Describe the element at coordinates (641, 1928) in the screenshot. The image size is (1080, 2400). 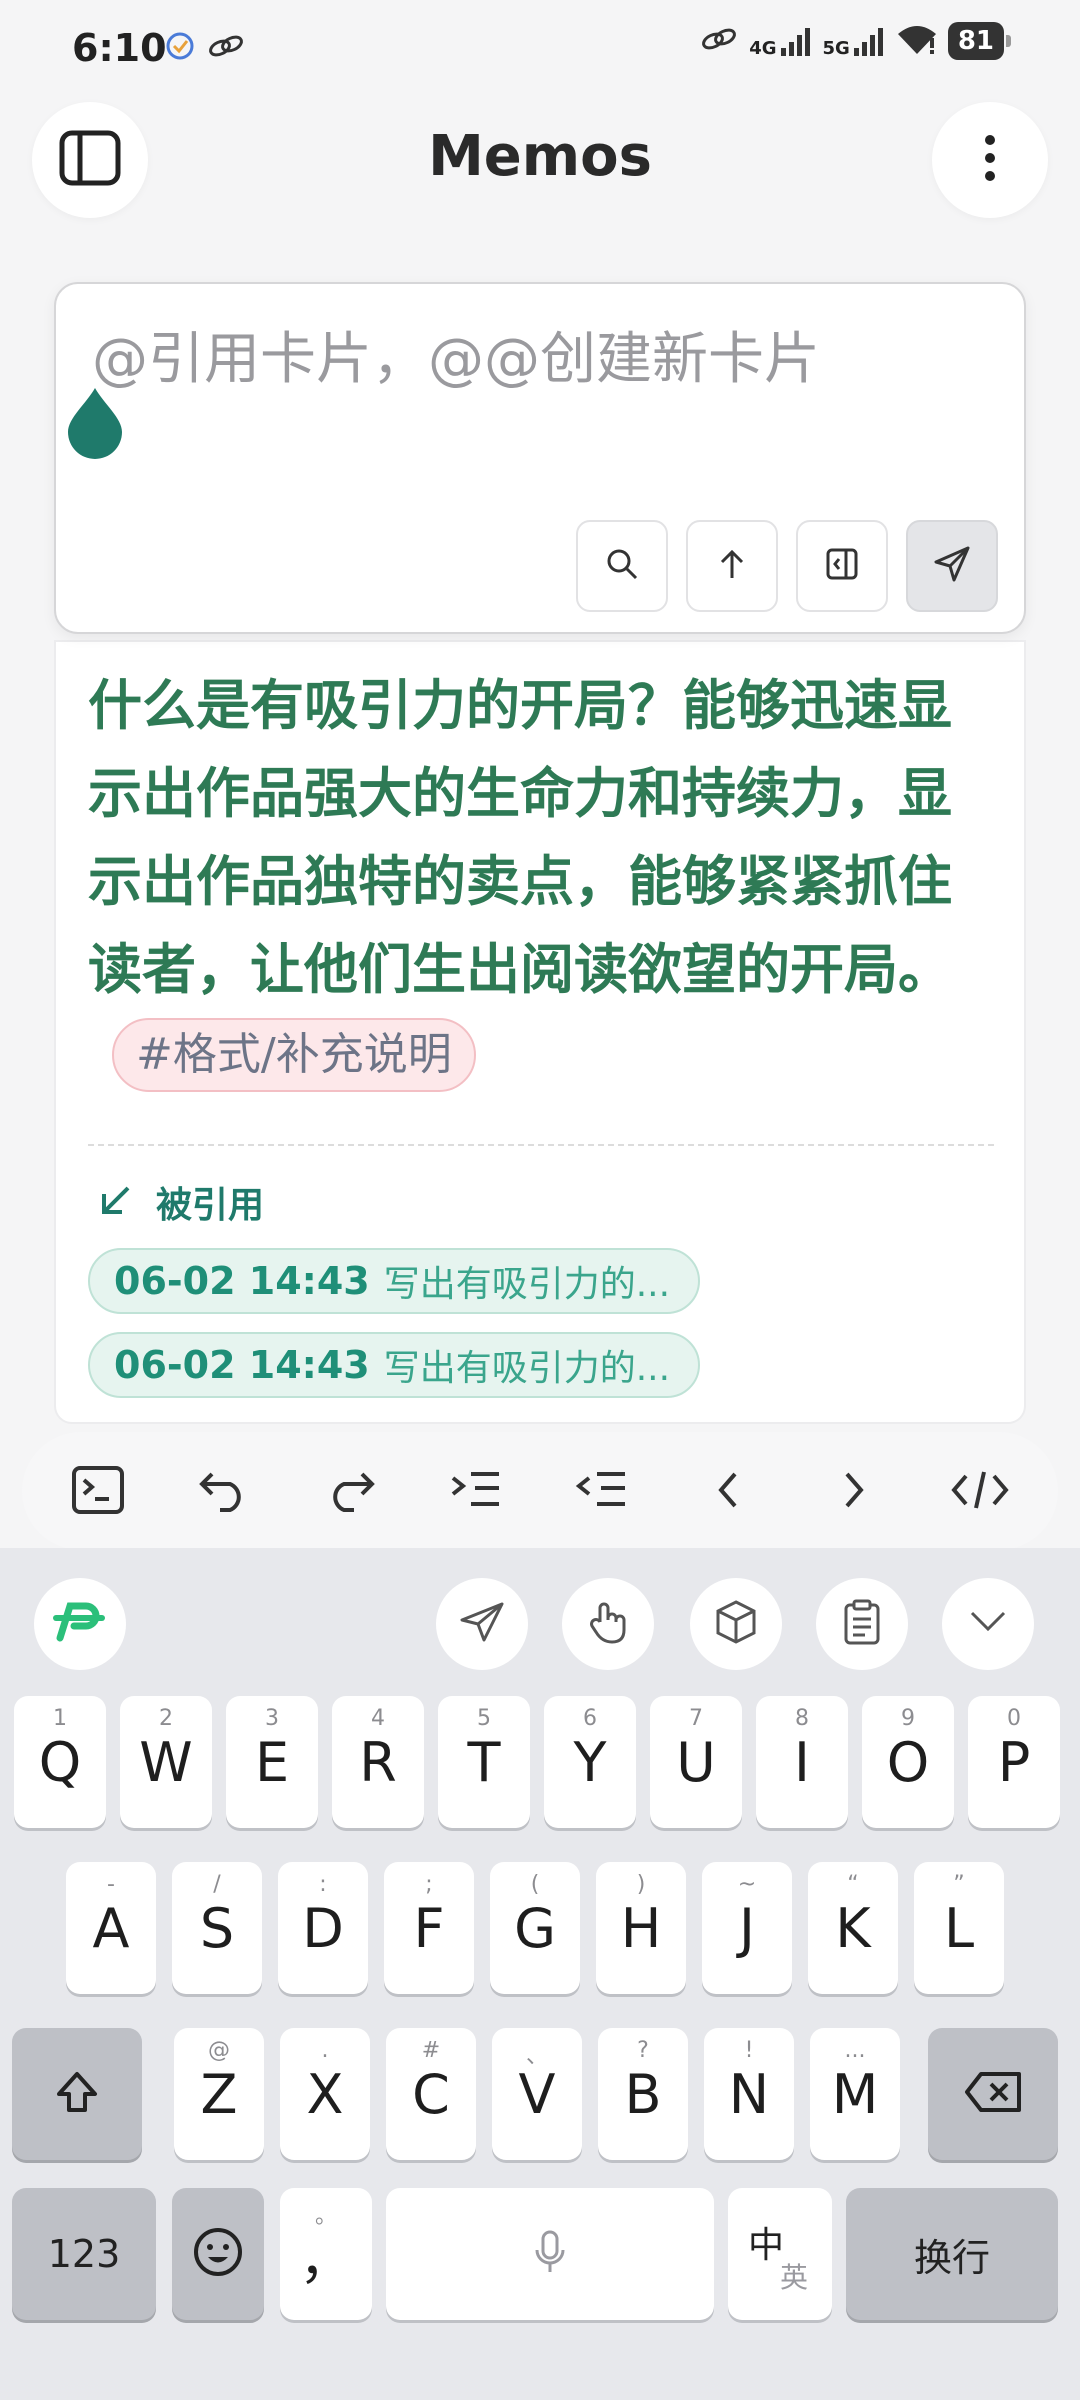
I see `key-h: ) H` at that location.